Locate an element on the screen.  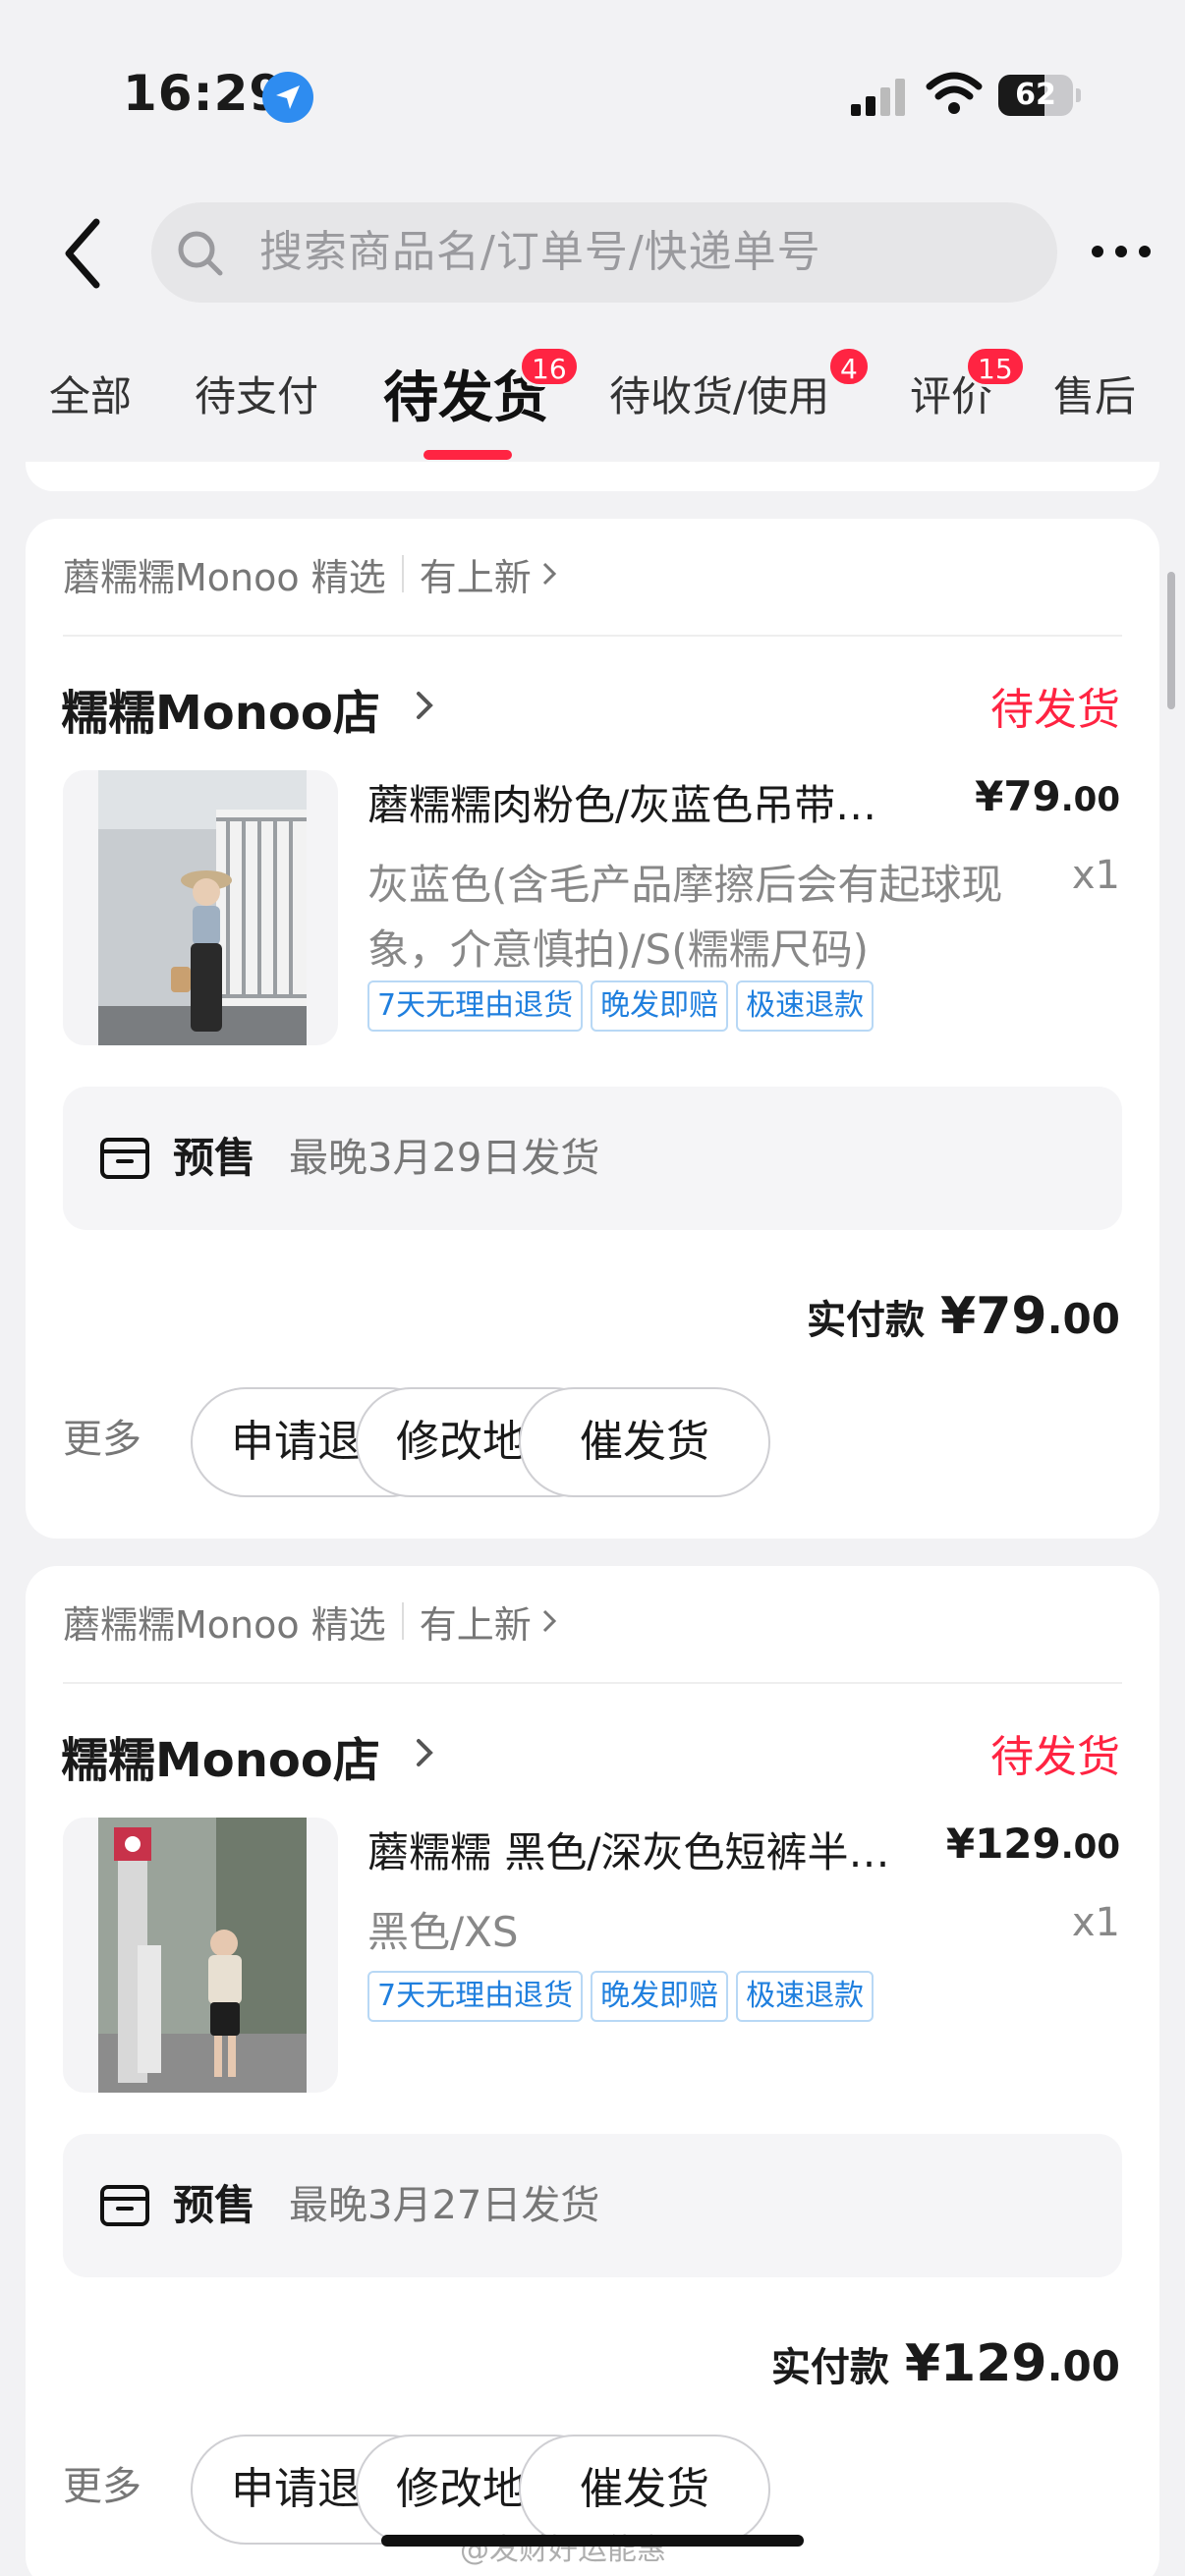
presale-deadline: 最晚3月27日发货 is located at coordinates (445, 2205).